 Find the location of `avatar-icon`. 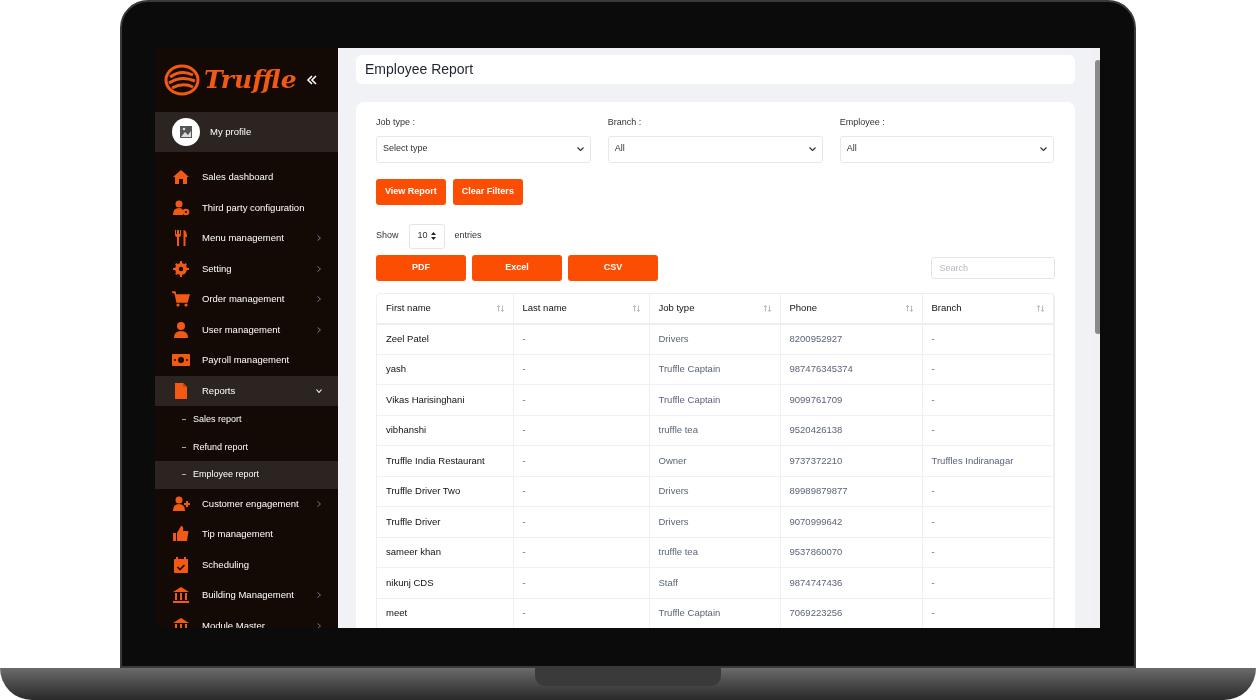

avatar-icon is located at coordinates (186, 132).